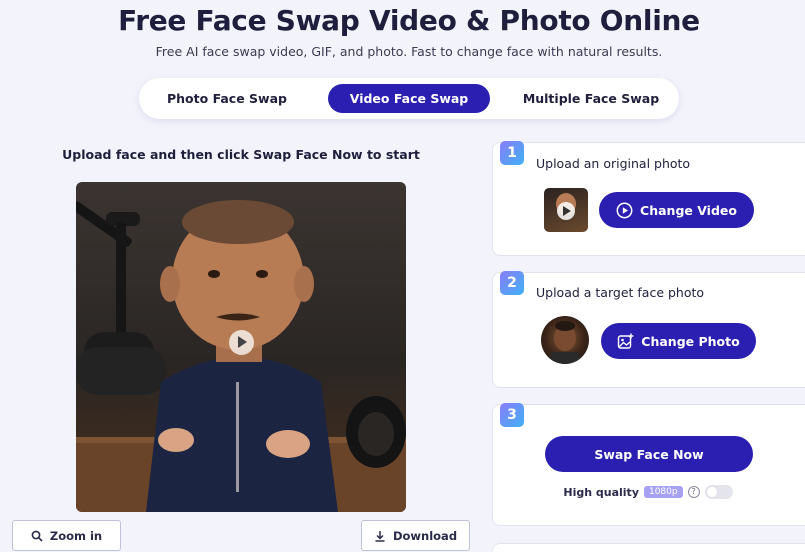 This screenshot has width=805, height=552. I want to click on step-1-badge: 1, so click(512, 153).